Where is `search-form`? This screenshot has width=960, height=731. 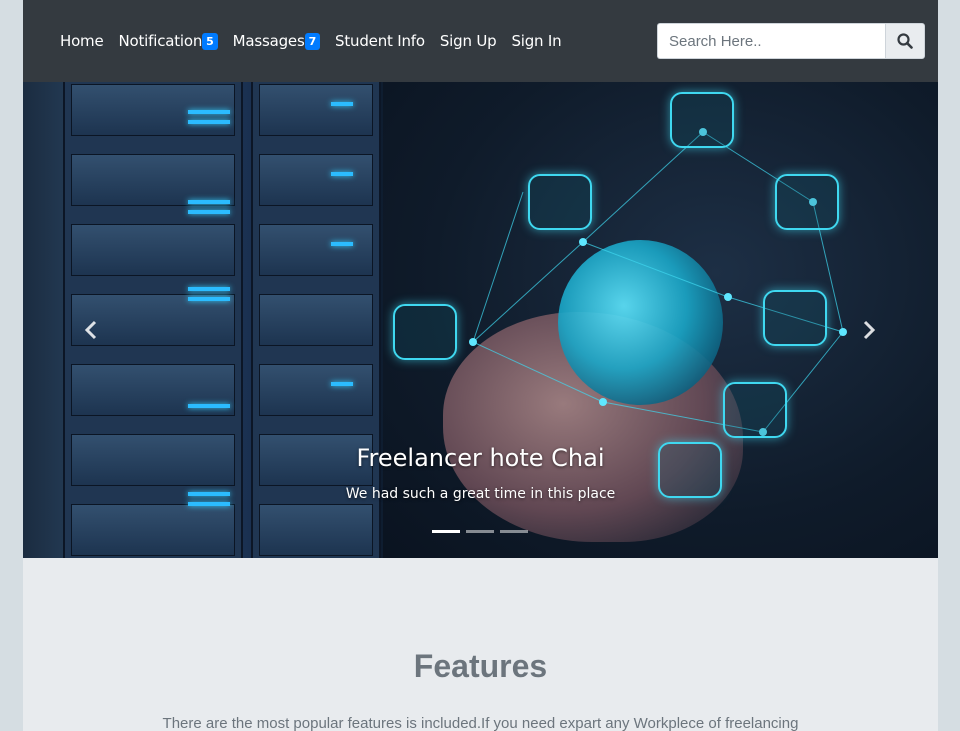
search-form is located at coordinates (791, 41).